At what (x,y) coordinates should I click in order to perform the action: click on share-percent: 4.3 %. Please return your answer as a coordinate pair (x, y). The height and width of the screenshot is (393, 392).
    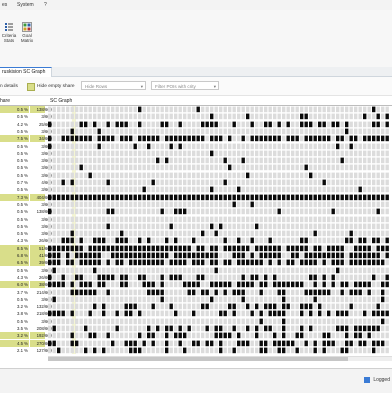
    Looking at the image, I should click on (22, 277).